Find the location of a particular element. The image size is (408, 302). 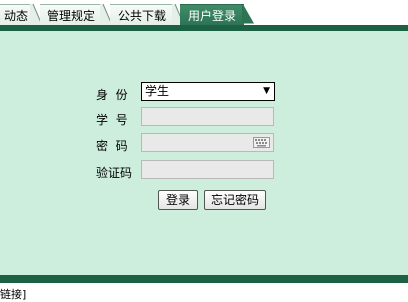

captcha-input is located at coordinates (207, 169).